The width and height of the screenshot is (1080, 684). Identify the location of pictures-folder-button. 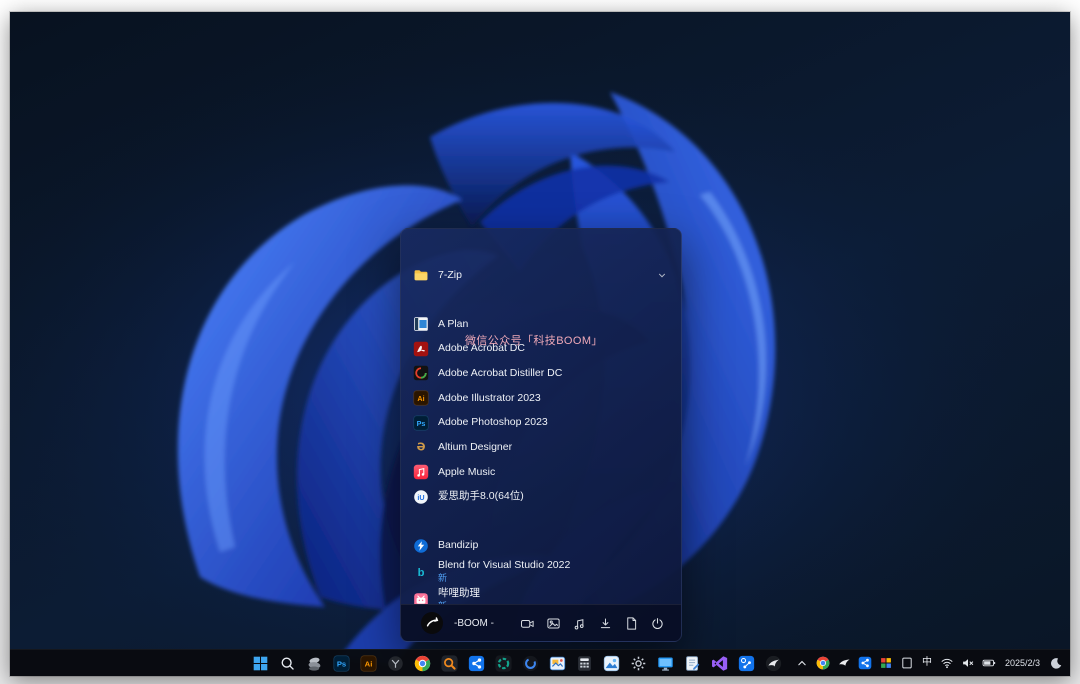
(553, 623).